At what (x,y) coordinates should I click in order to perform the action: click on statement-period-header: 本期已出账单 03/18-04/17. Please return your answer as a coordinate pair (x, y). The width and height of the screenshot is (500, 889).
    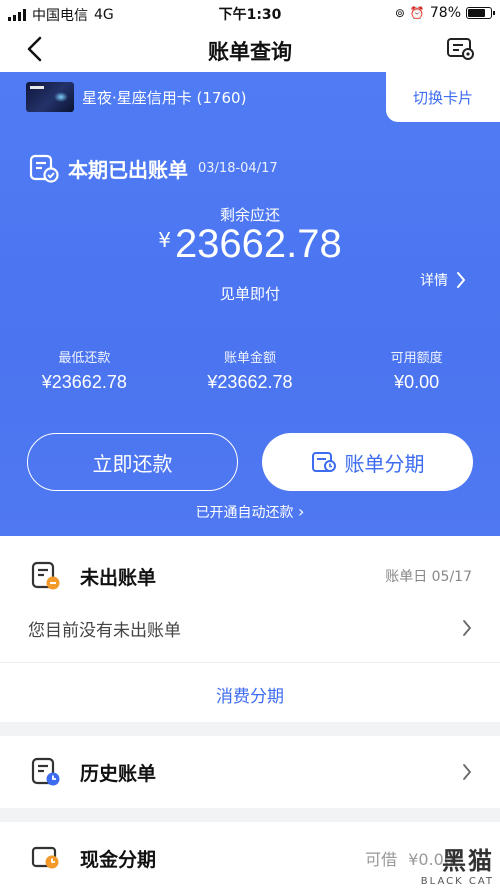
    Looking at the image, I should click on (153, 168).